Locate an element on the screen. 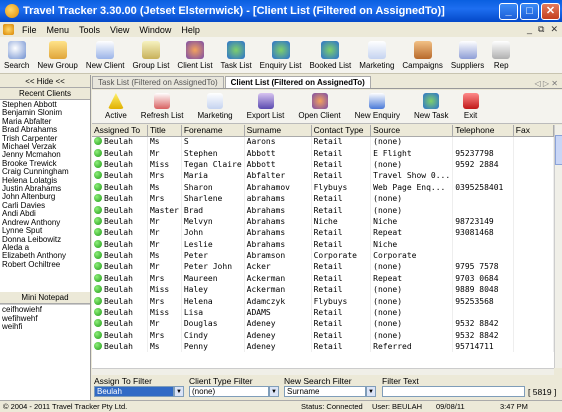 This screenshot has width=562, height=412. status-time: 3:47 PM is located at coordinates (514, 406).